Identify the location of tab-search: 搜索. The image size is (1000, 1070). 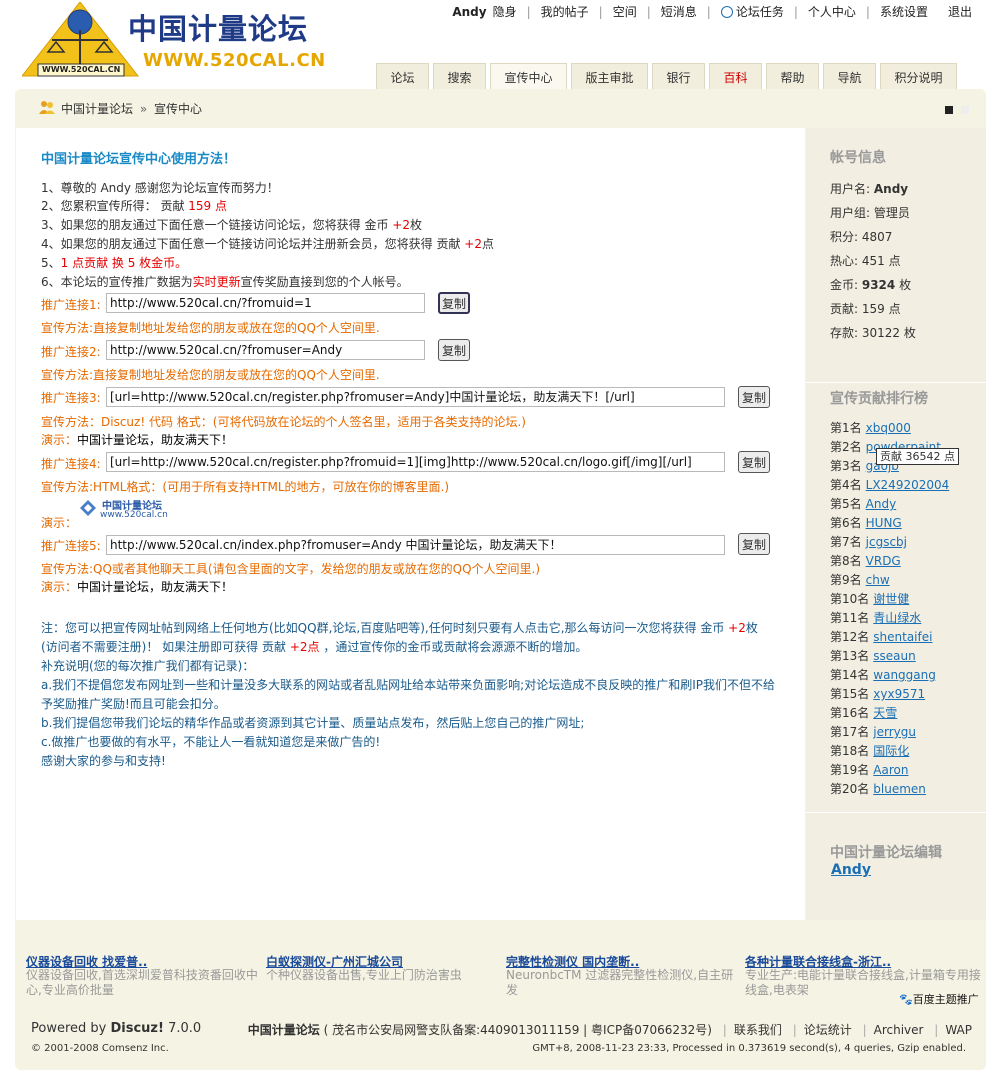
(459, 76).